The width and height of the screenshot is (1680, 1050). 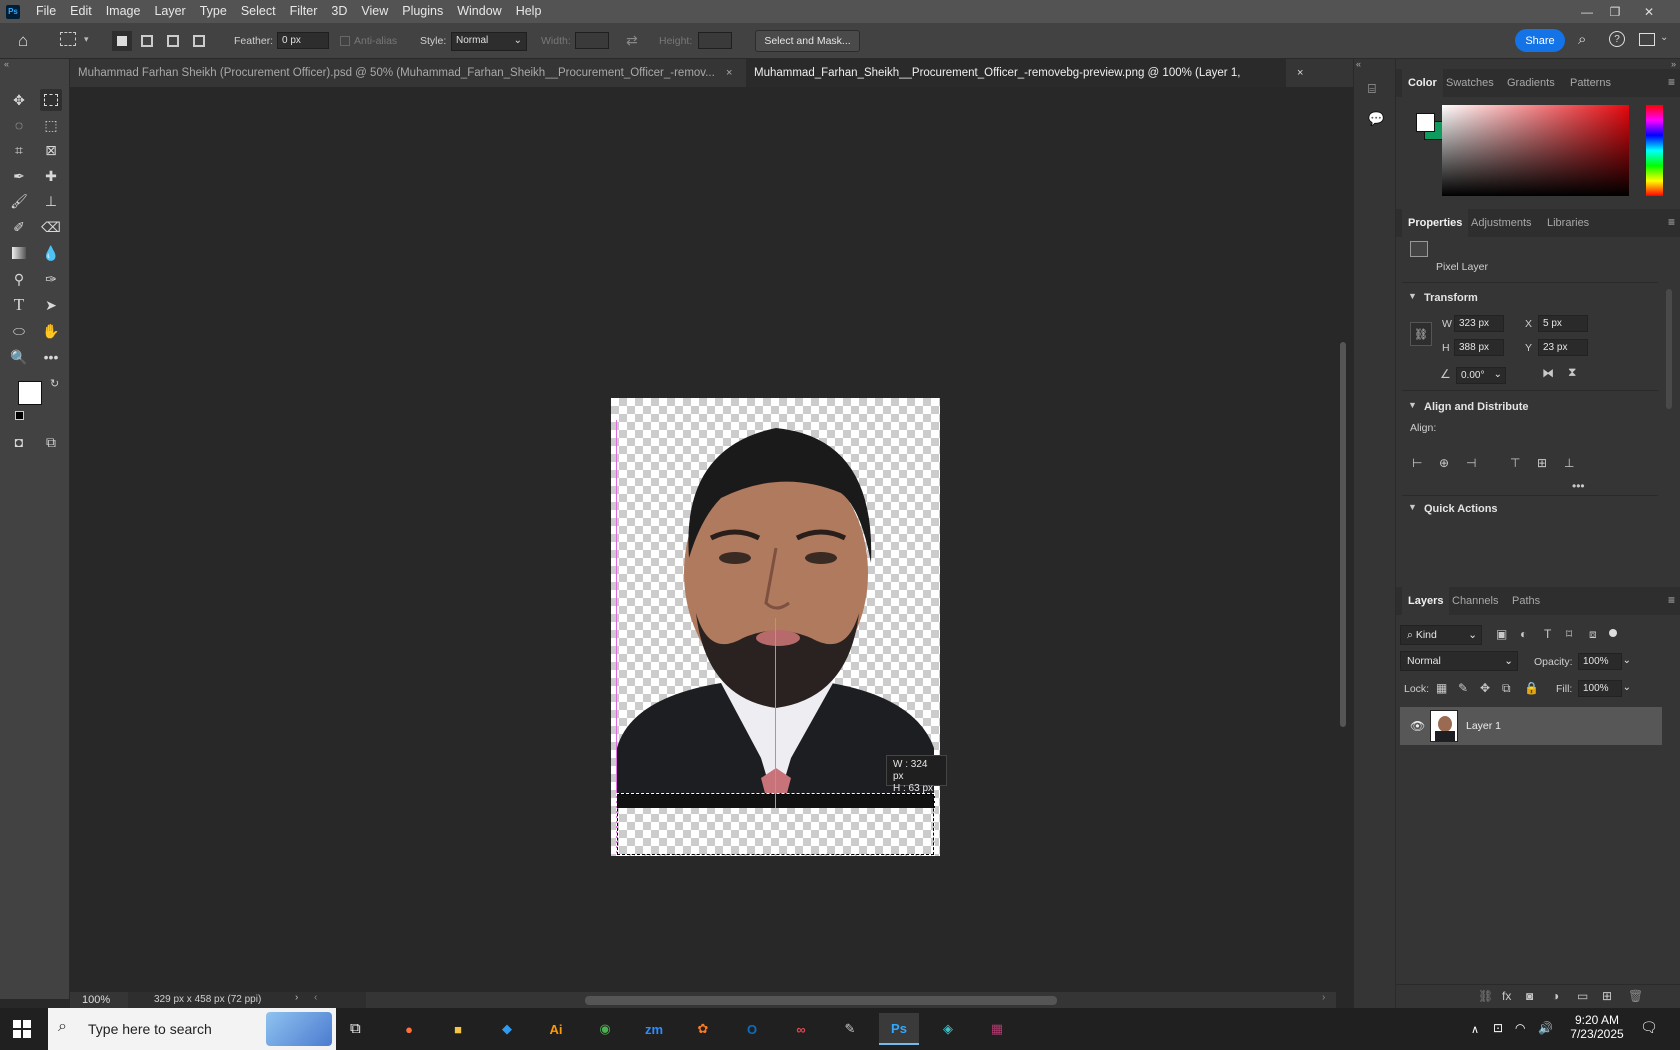 What do you see at coordinates (1569, 634) in the screenshot?
I see `filter-shape-icon: ⌑` at bounding box center [1569, 634].